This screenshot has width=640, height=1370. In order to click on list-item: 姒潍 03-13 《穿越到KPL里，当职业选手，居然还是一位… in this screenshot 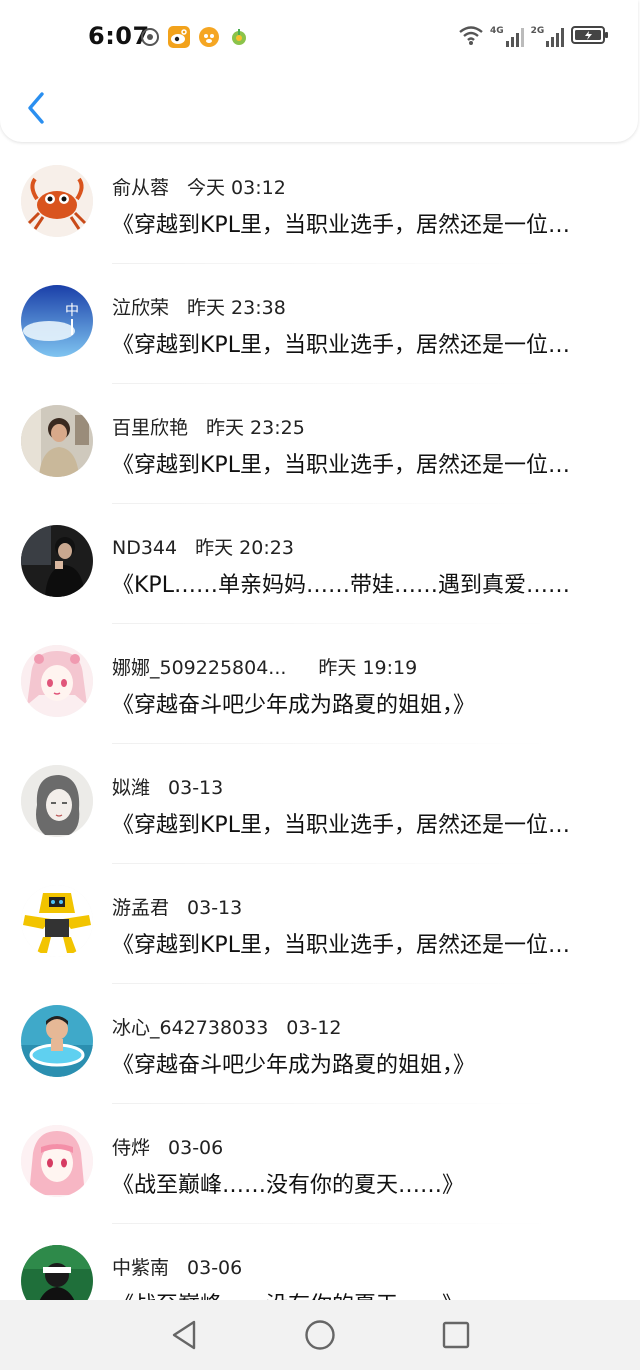, I will do `click(320, 805)`.